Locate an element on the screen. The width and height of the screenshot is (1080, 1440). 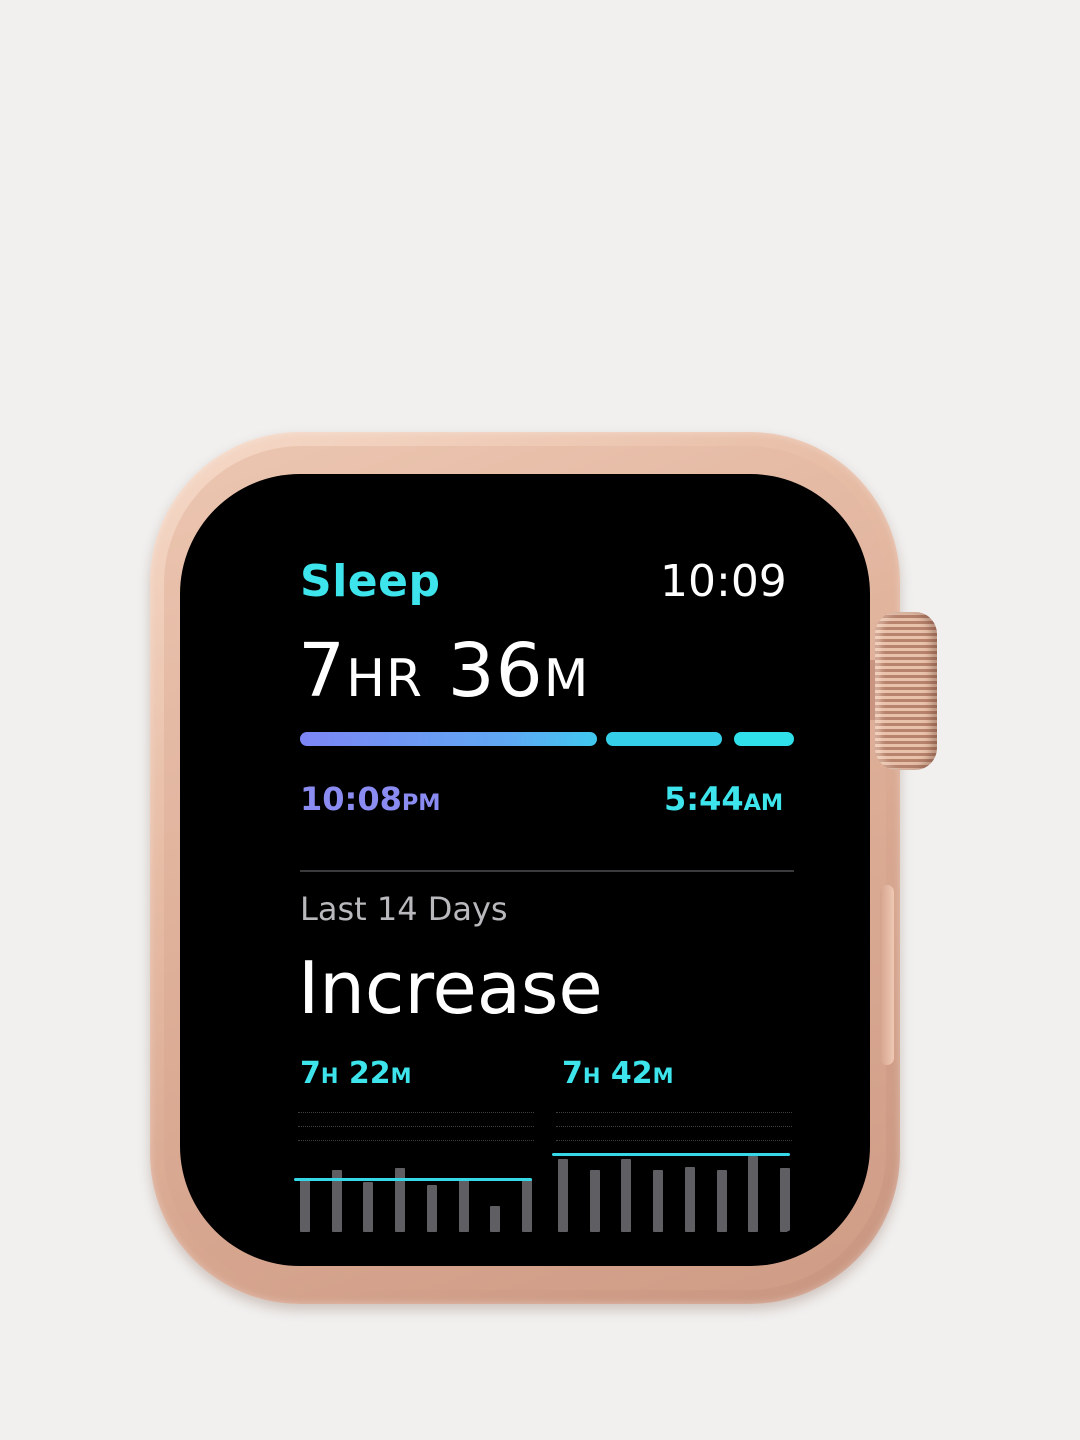
minutes-unit: M is located at coordinates (566, 679).